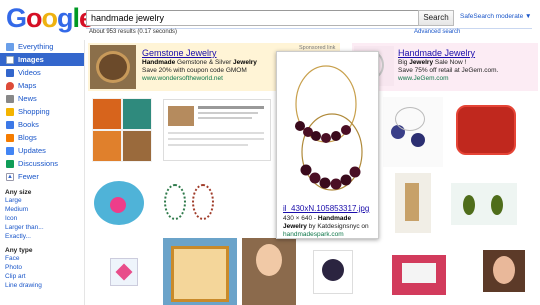  What do you see at coordinates (495, 16) in the screenshot?
I see `safesearch-dropdown: SafeSearch moderate ▼` at bounding box center [495, 16].